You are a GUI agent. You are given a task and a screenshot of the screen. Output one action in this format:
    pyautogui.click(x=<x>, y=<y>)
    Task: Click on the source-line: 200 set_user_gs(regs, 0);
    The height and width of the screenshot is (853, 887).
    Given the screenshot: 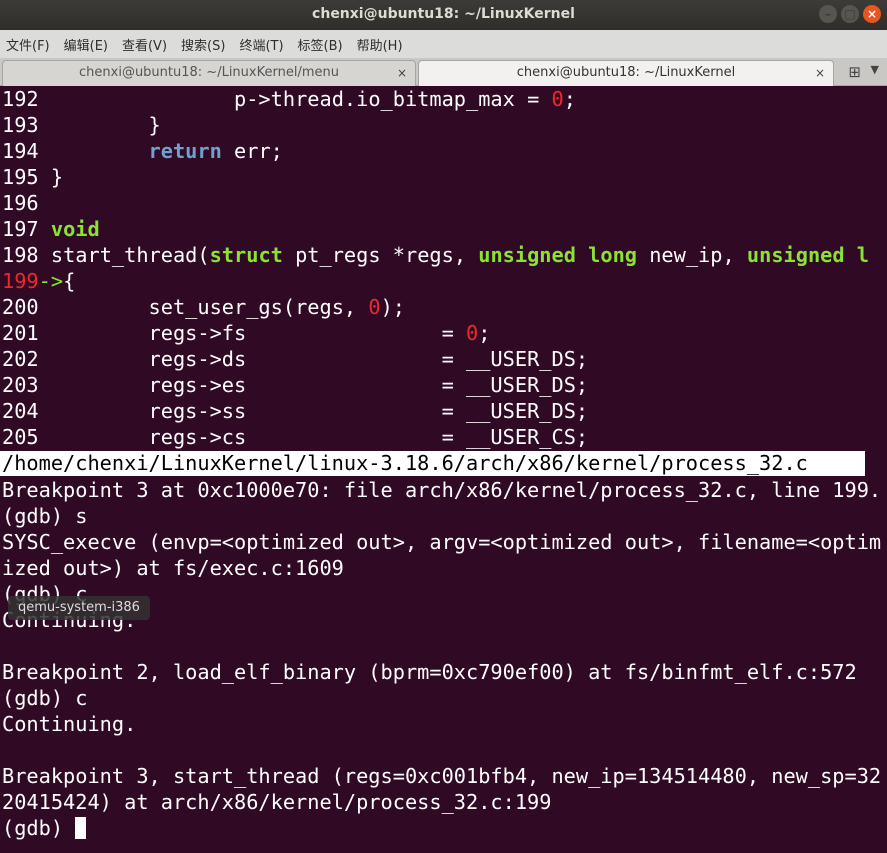 What is the action you would take?
    pyautogui.click(x=203, y=307)
    